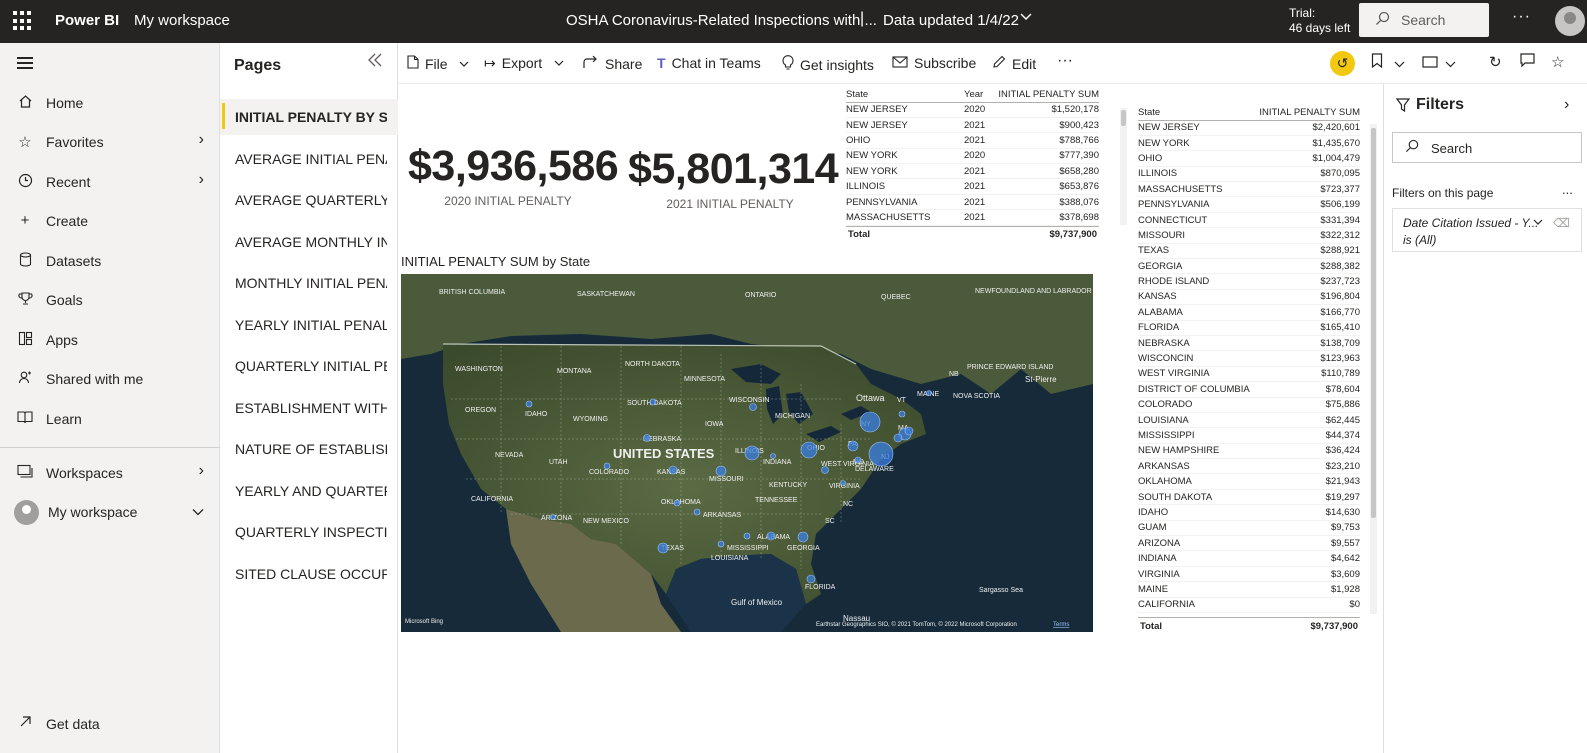 The height and width of the screenshot is (753, 1587). I want to click on table-row: MASSACHUSETTS $723,377, so click(1249, 189).